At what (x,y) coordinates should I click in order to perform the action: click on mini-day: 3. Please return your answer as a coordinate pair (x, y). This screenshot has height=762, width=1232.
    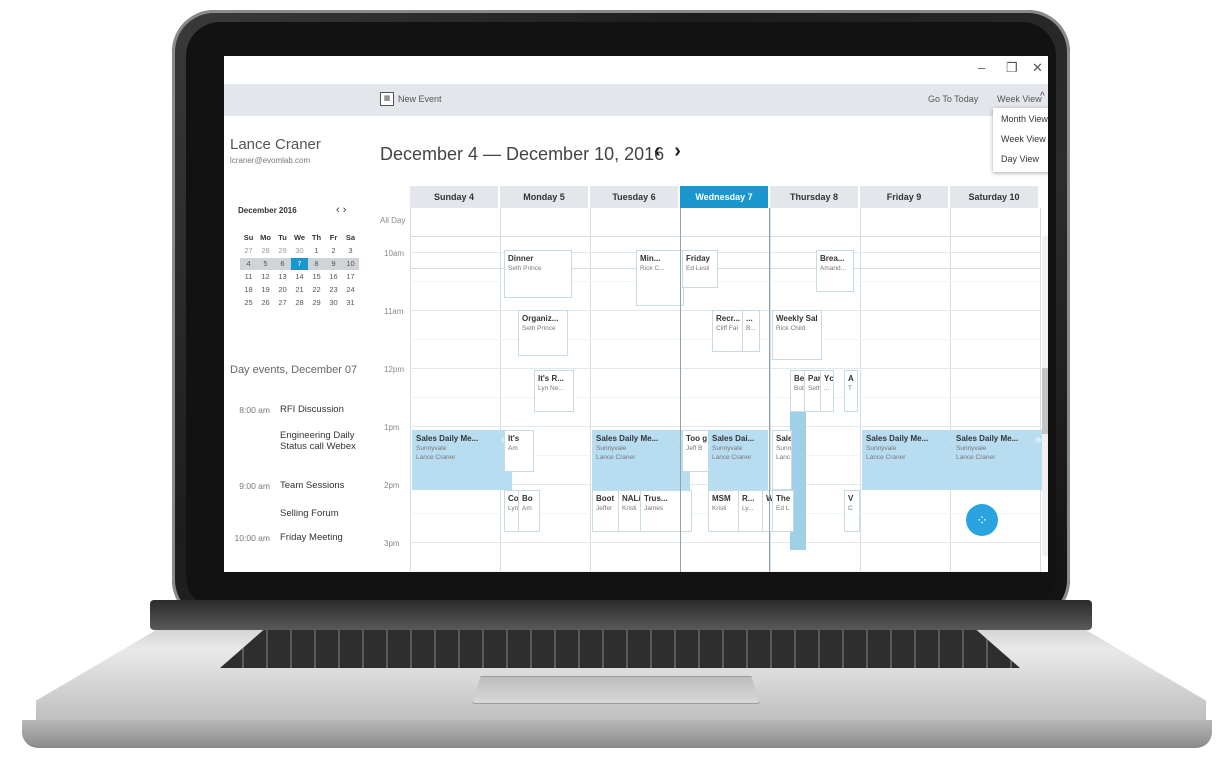
    Looking at the image, I should click on (350, 251).